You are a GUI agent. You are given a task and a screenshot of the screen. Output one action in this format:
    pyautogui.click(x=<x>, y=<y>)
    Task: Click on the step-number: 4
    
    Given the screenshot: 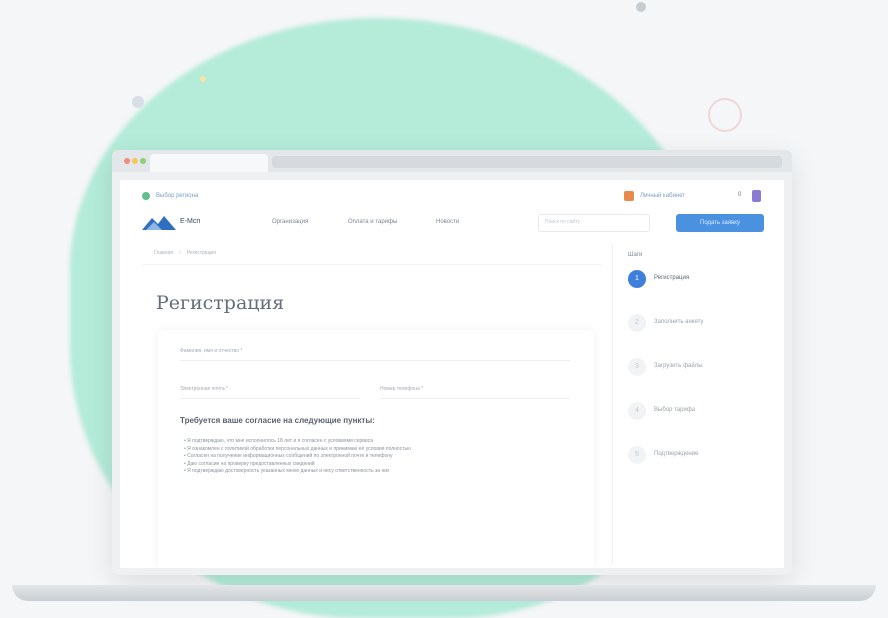 What is the action you would take?
    pyautogui.click(x=637, y=411)
    